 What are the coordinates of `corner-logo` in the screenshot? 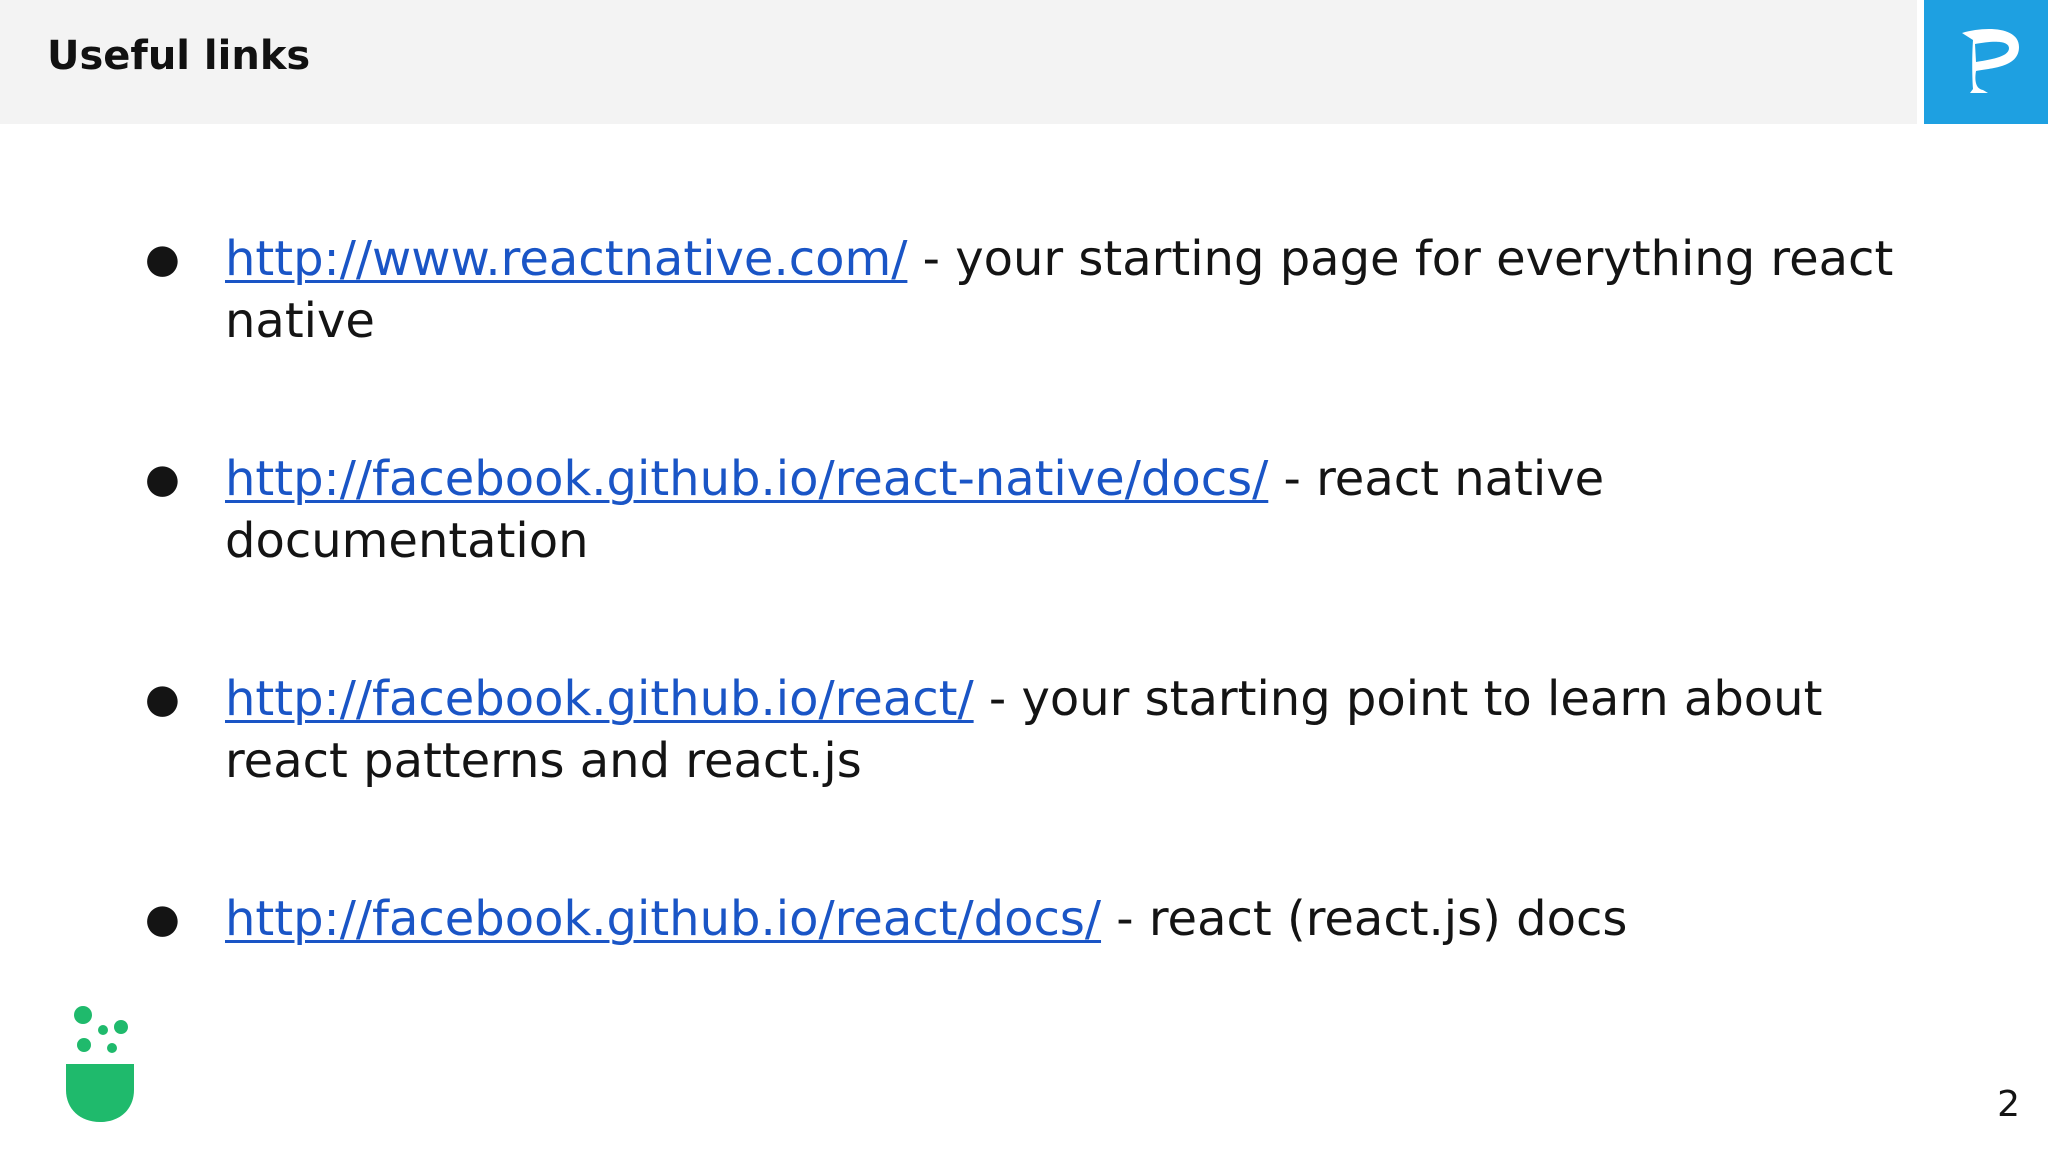 It's located at (1986, 62).